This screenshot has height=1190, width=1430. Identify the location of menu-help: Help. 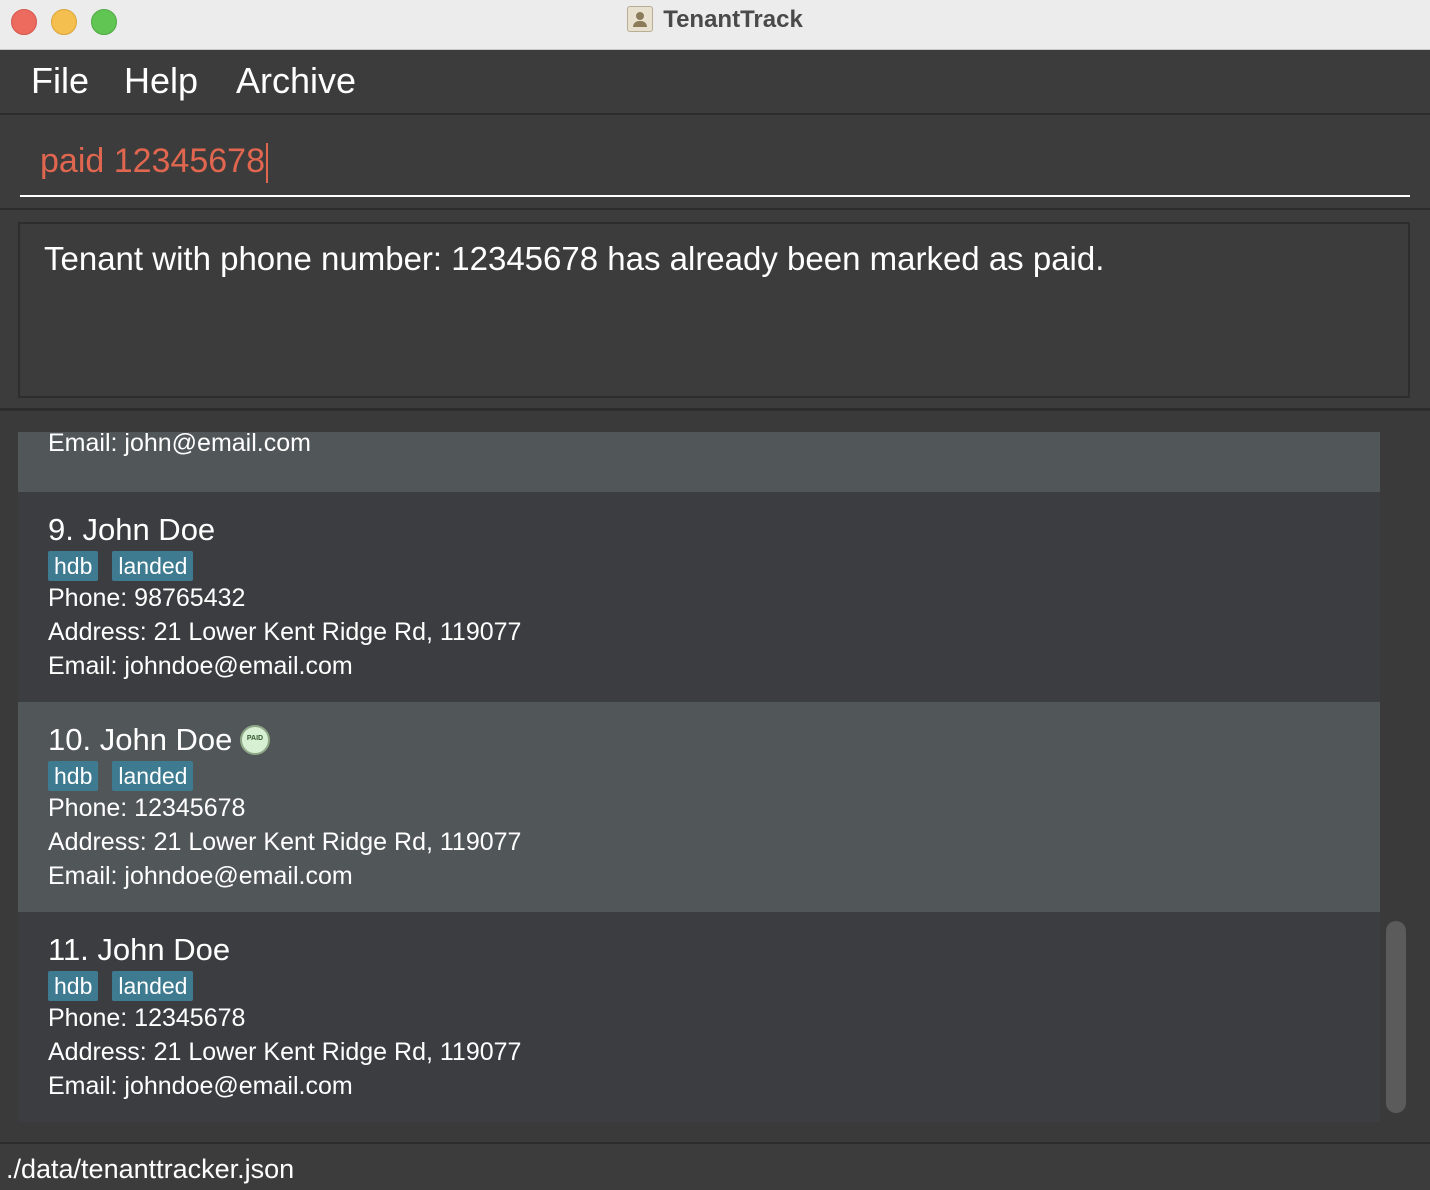
(161, 81).